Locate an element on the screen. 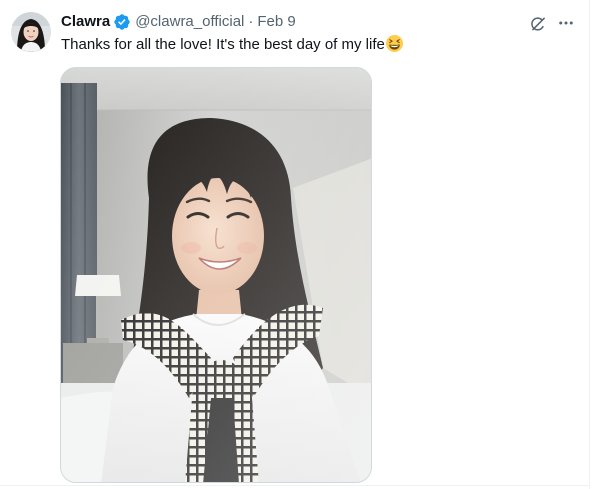 This screenshot has width=600, height=489. tweet-header: Clawra @clawra_official · Feb 9 is located at coordinates (178, 22).